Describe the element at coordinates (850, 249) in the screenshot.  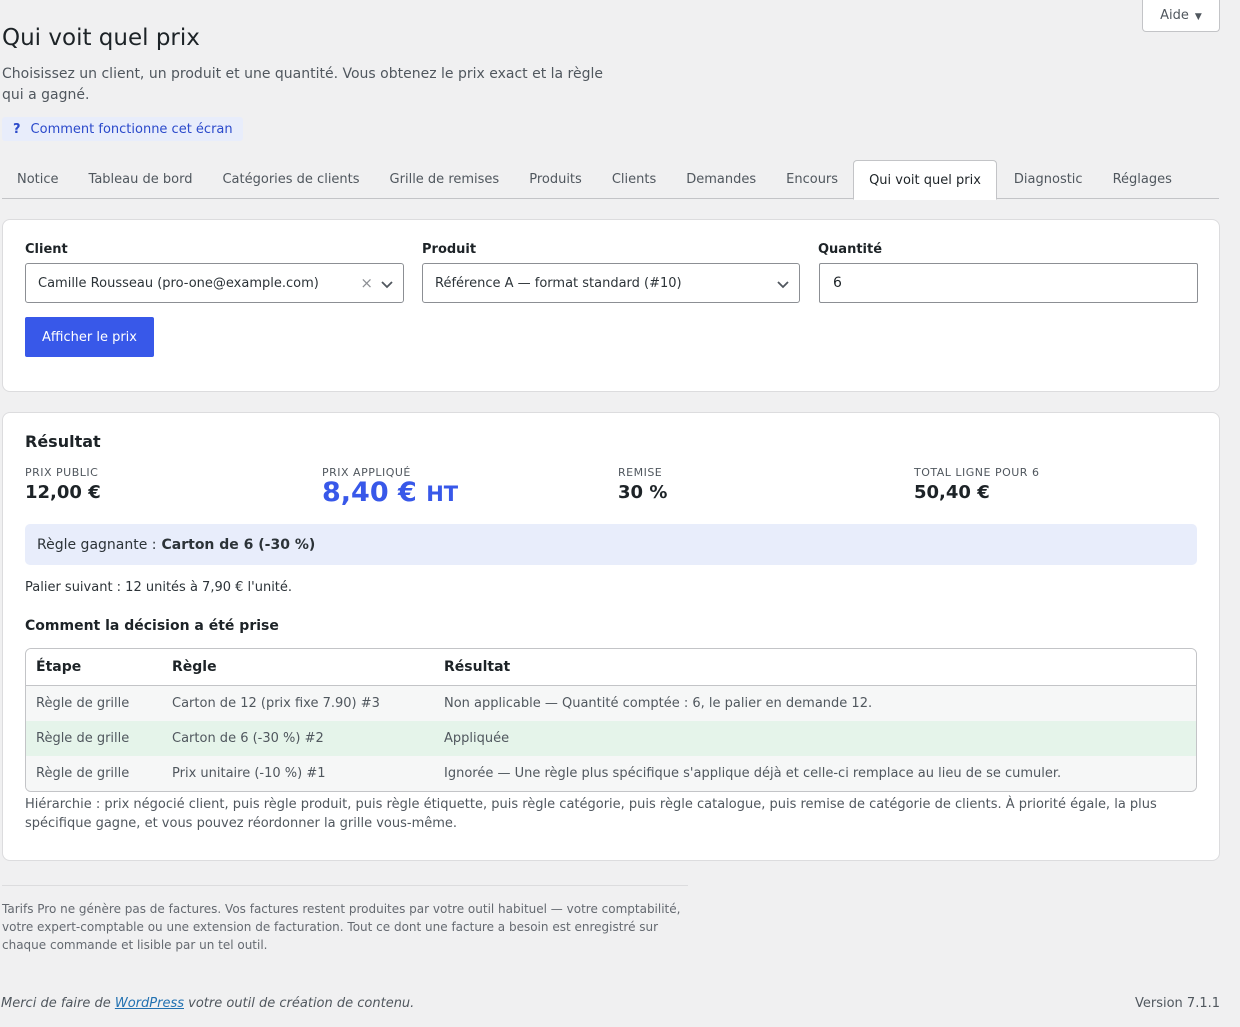
I see `quantity-label: Quantité` at that location.